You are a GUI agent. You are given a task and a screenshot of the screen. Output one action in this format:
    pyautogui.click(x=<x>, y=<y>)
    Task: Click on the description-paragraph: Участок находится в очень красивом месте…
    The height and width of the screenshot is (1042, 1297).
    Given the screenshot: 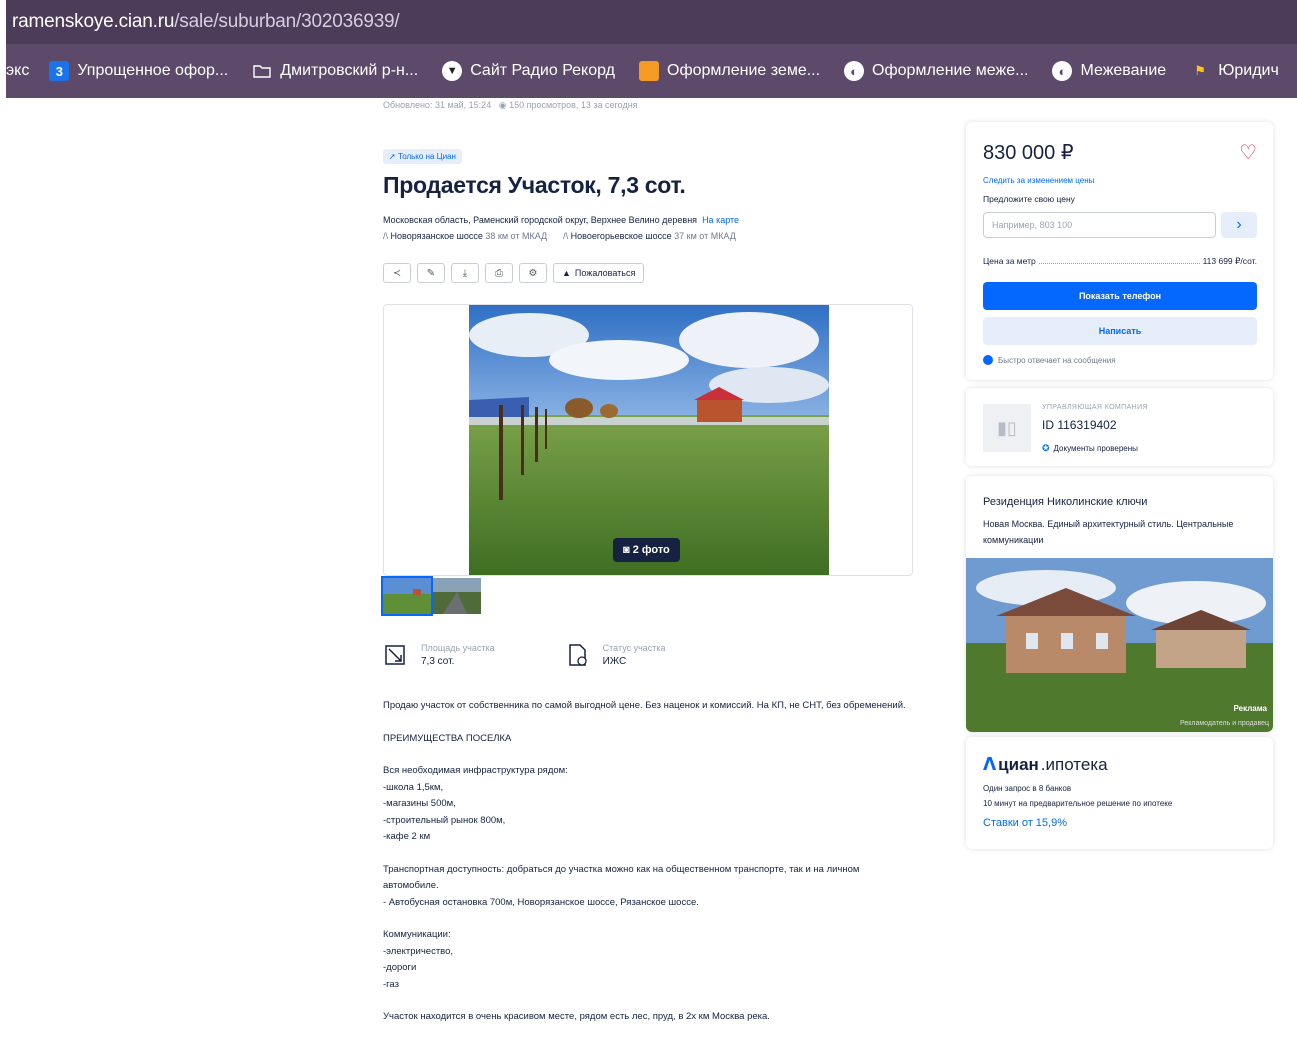 What is the action you would take?
    pyautogui.click(x=576, y=1016)
    